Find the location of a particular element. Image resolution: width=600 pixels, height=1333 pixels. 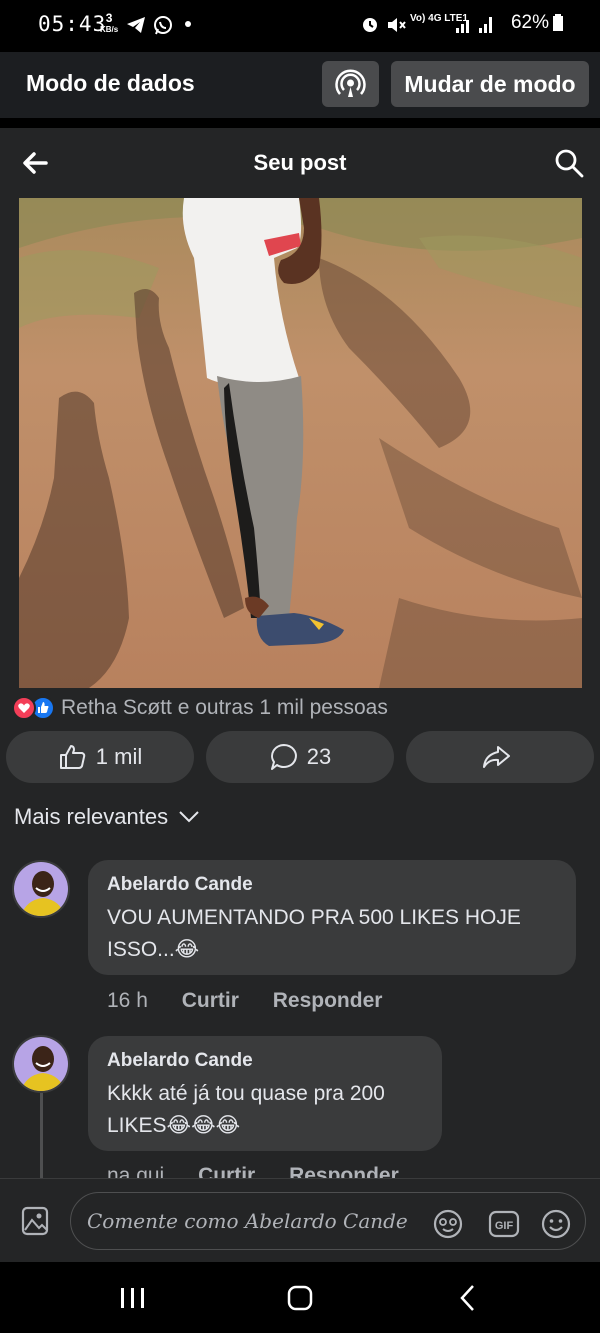

share-arrow-icon is located at coordinates (496, 757).